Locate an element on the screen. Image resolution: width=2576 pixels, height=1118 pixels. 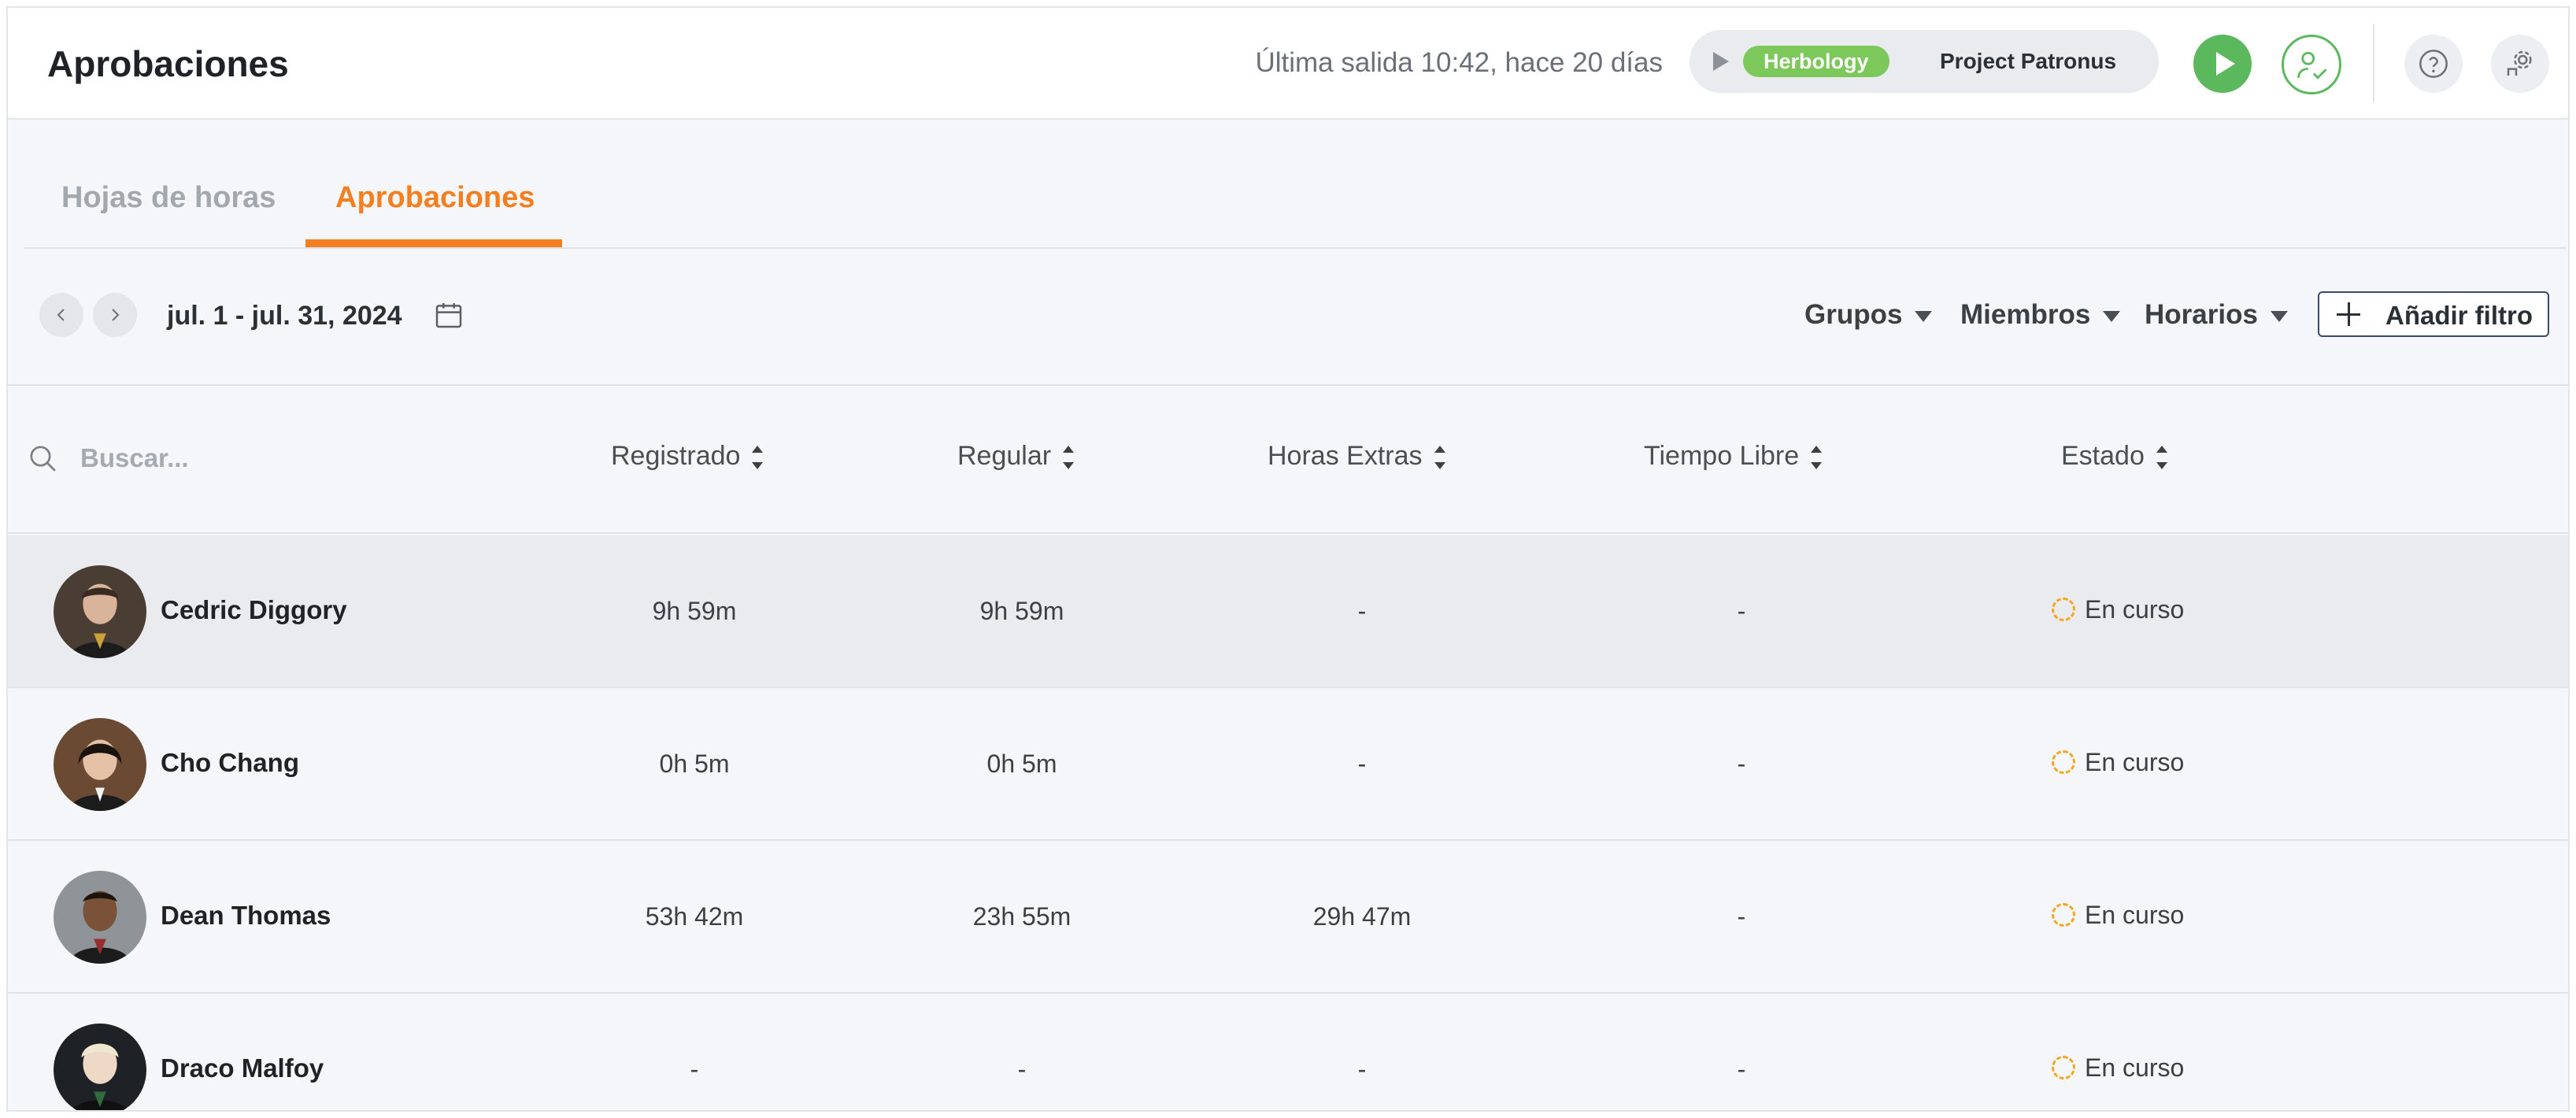
column-registered-label: Registrado is located at coordinates (676, 456).